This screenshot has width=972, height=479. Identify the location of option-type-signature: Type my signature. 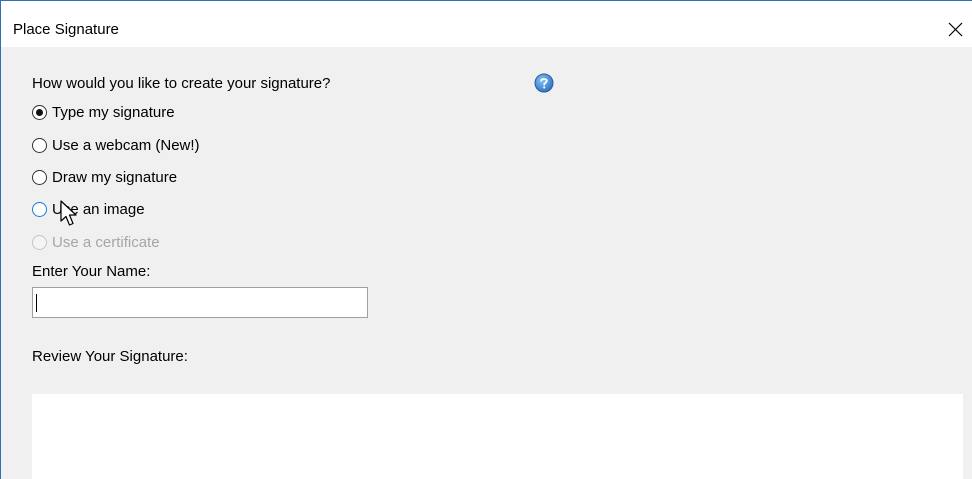
(103, 112).